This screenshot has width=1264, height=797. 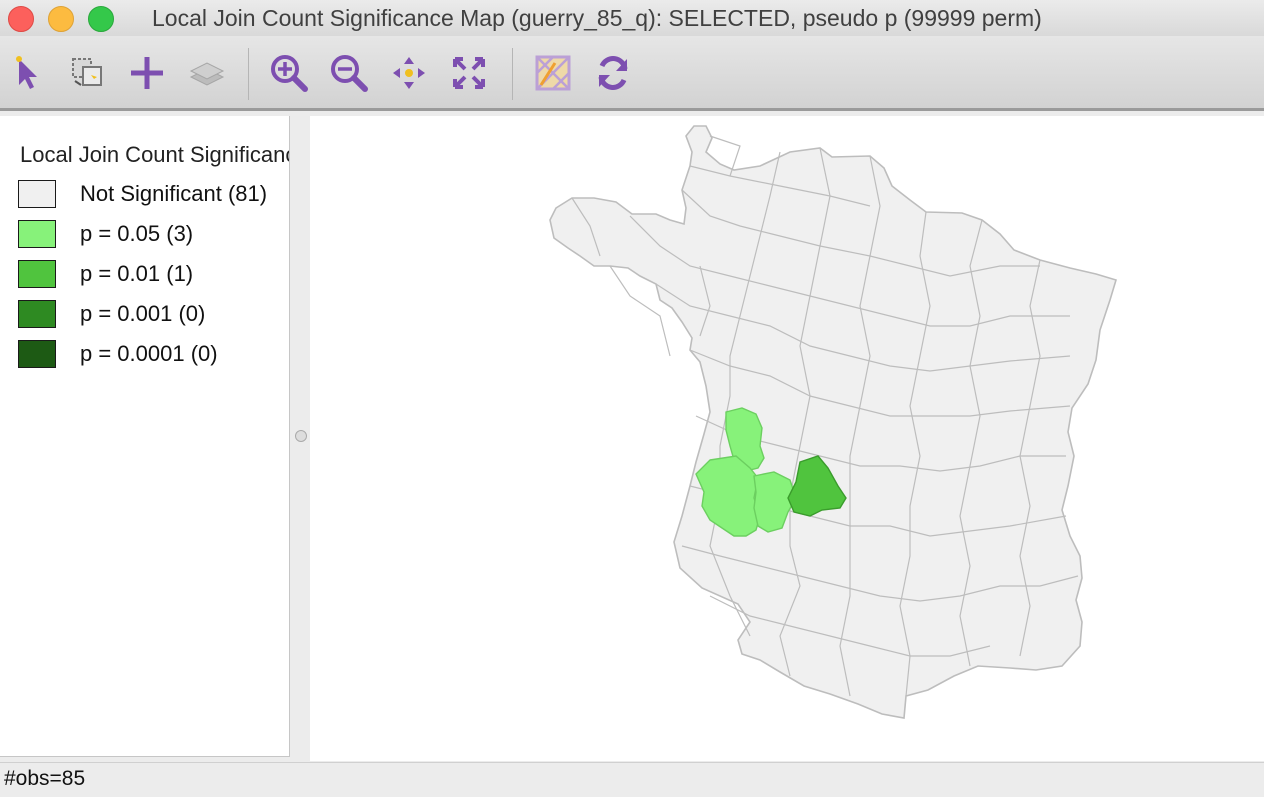 I want to click on legend-label: Not Significant (81), so click(x=174, y=193).